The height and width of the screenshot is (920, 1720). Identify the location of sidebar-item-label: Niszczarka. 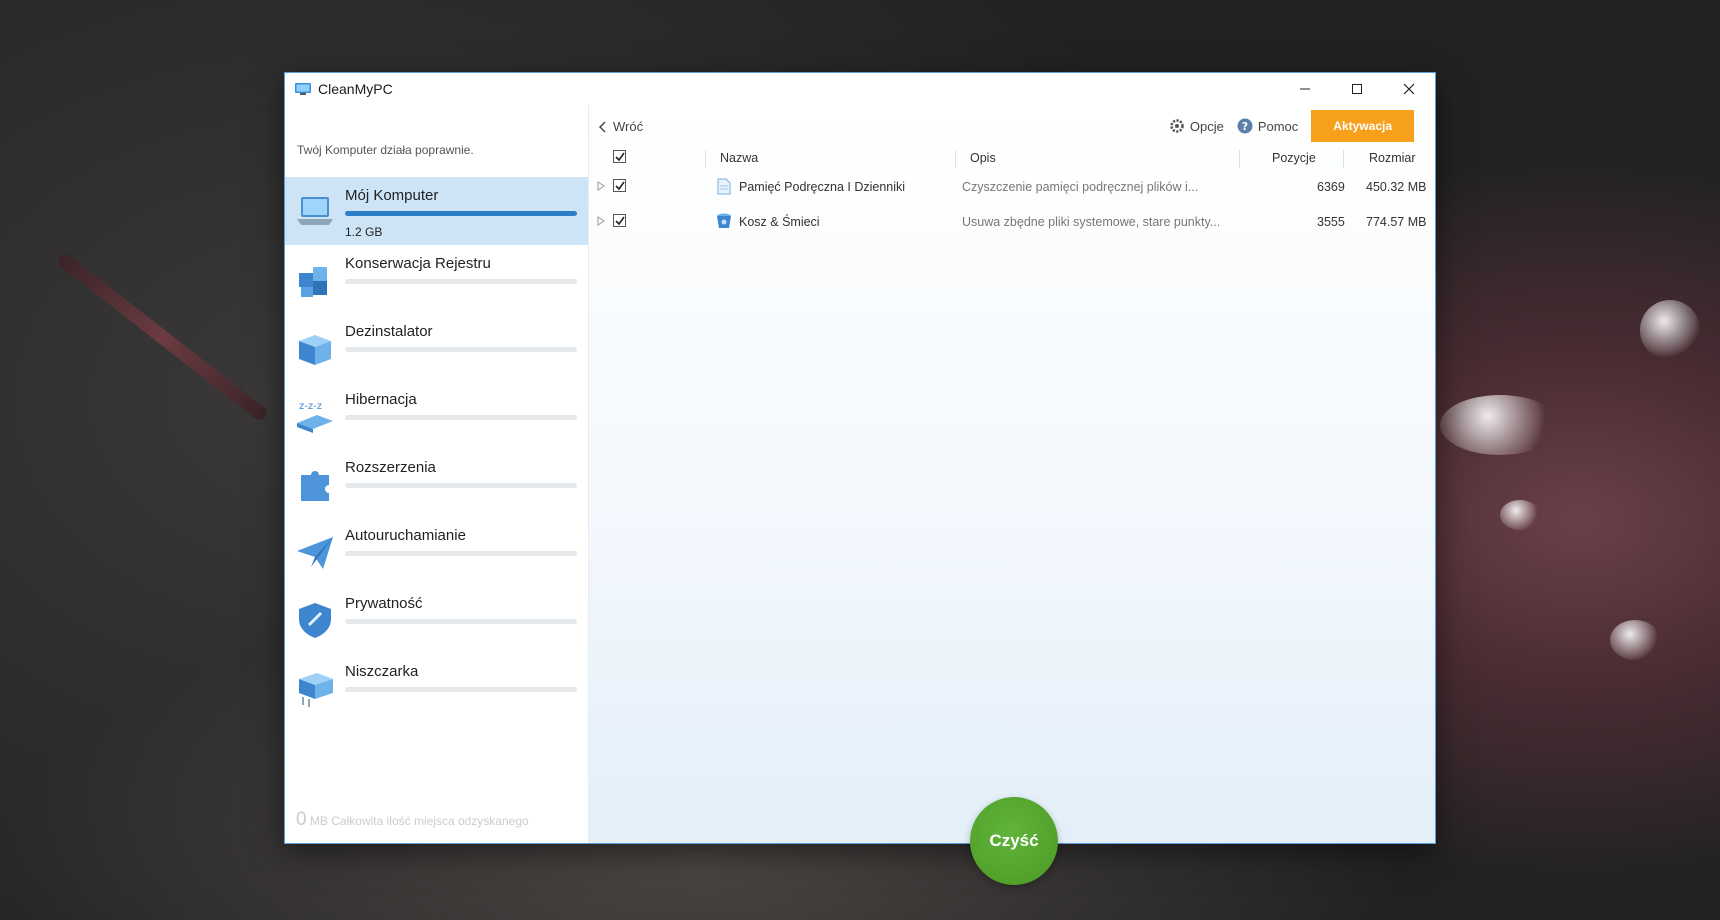
(382, 671).